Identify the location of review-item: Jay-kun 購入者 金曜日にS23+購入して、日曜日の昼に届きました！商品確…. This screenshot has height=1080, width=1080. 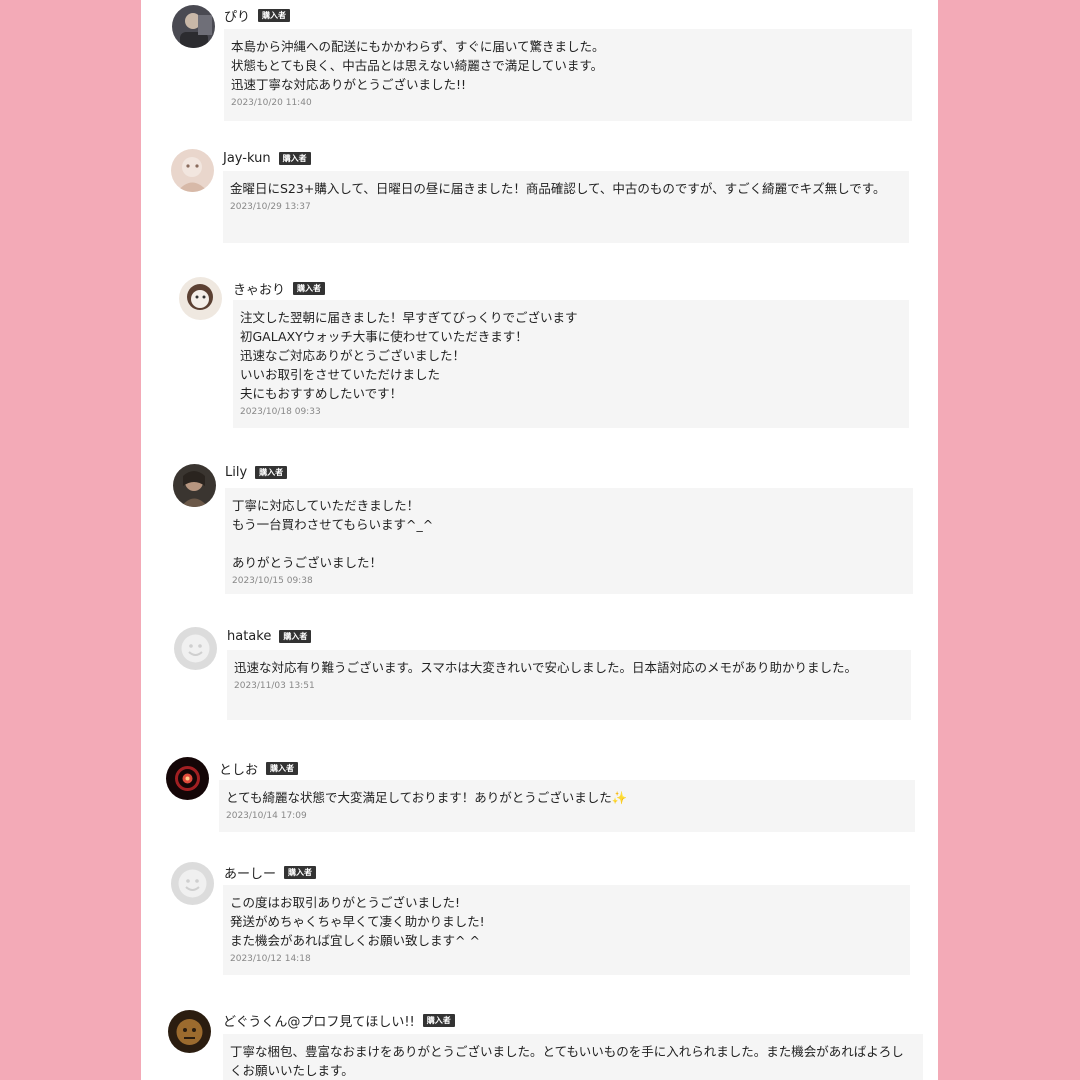
(543, 199).